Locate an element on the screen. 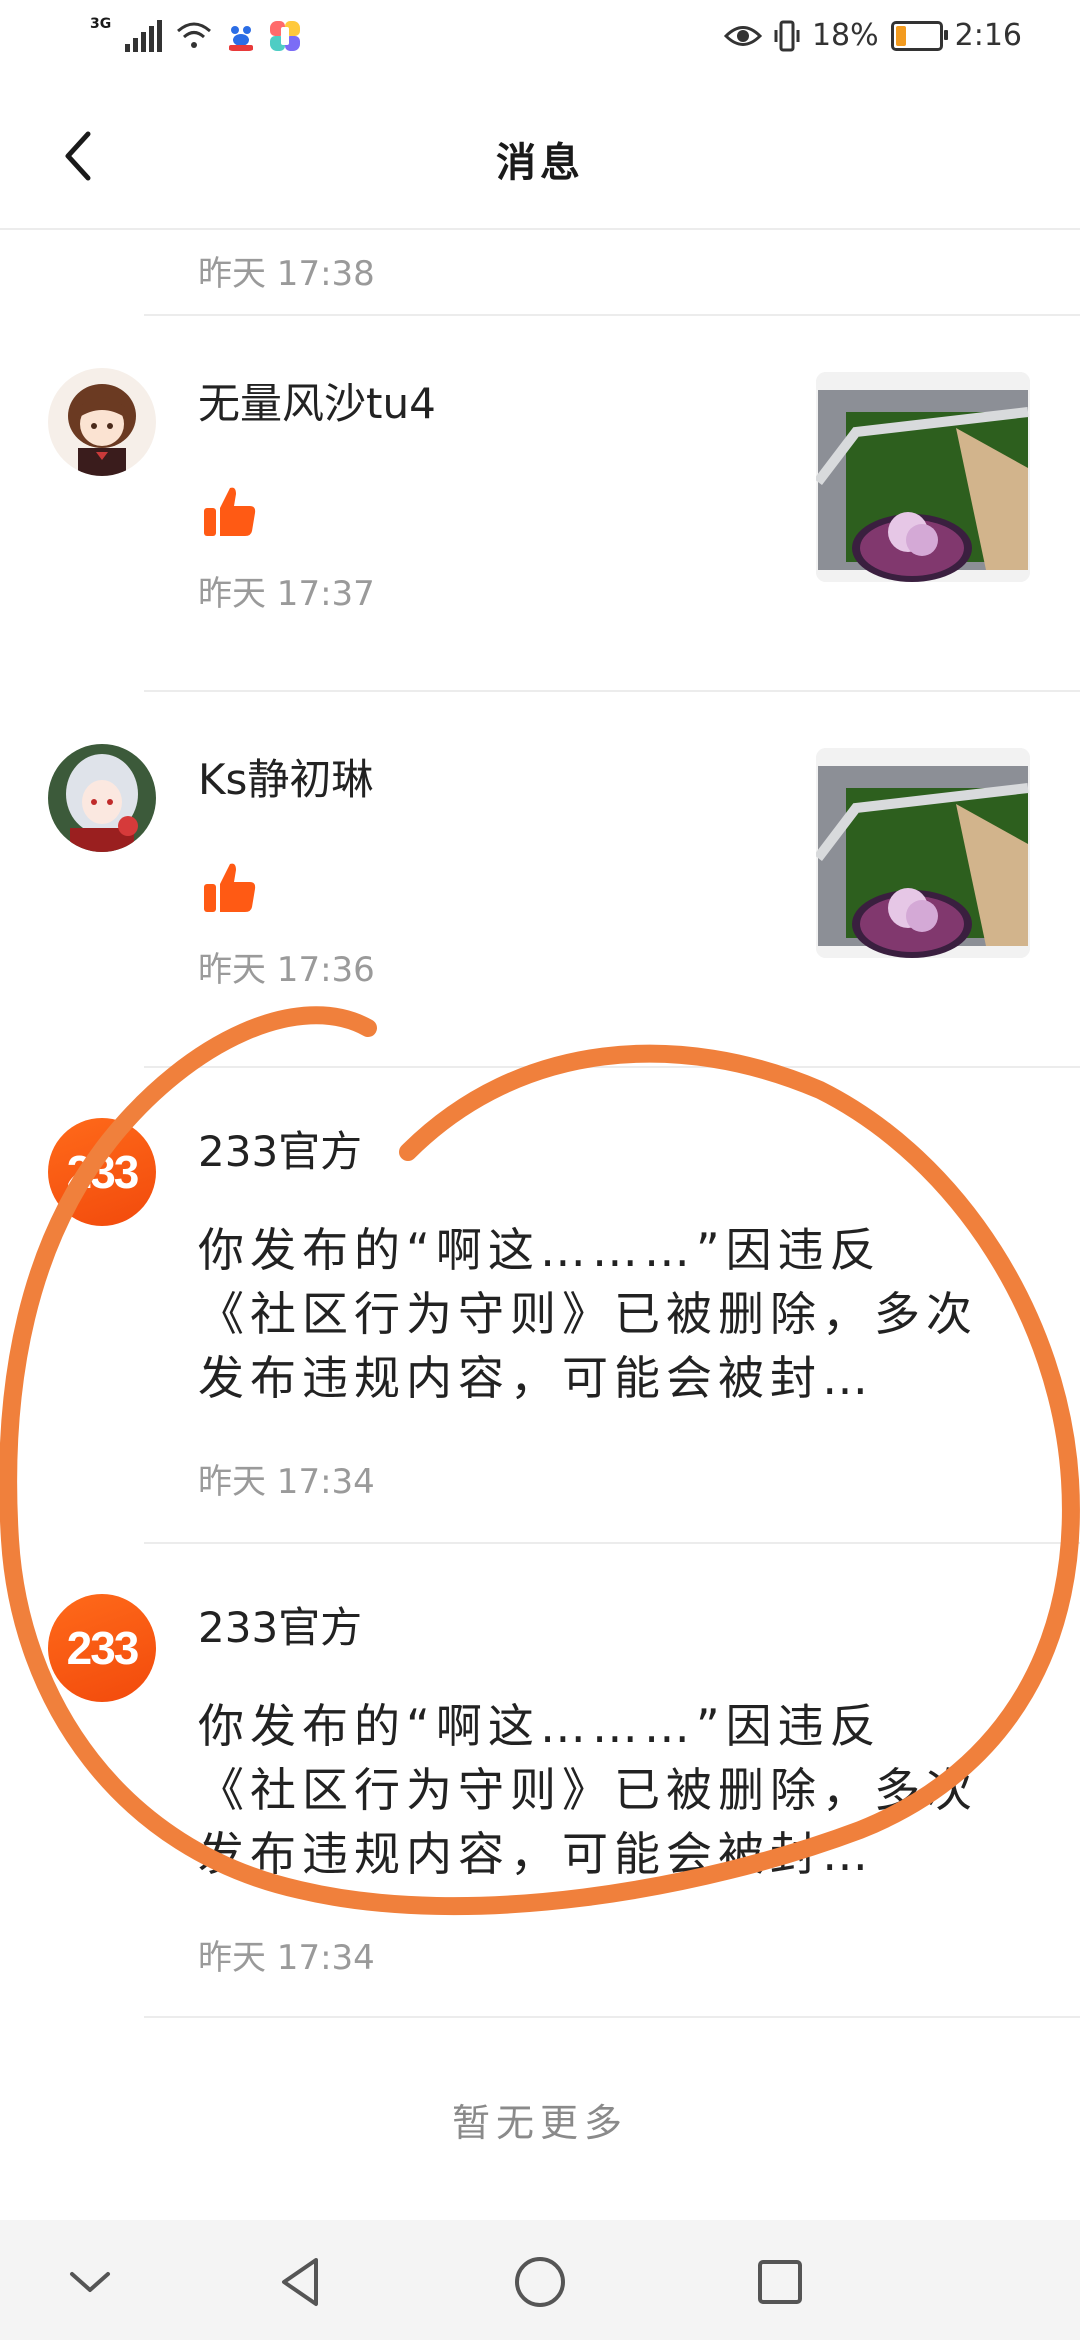 The height and width of the screenshot is (2340, 1080). eye-comfort-icon is located at coordinates (742, 35).